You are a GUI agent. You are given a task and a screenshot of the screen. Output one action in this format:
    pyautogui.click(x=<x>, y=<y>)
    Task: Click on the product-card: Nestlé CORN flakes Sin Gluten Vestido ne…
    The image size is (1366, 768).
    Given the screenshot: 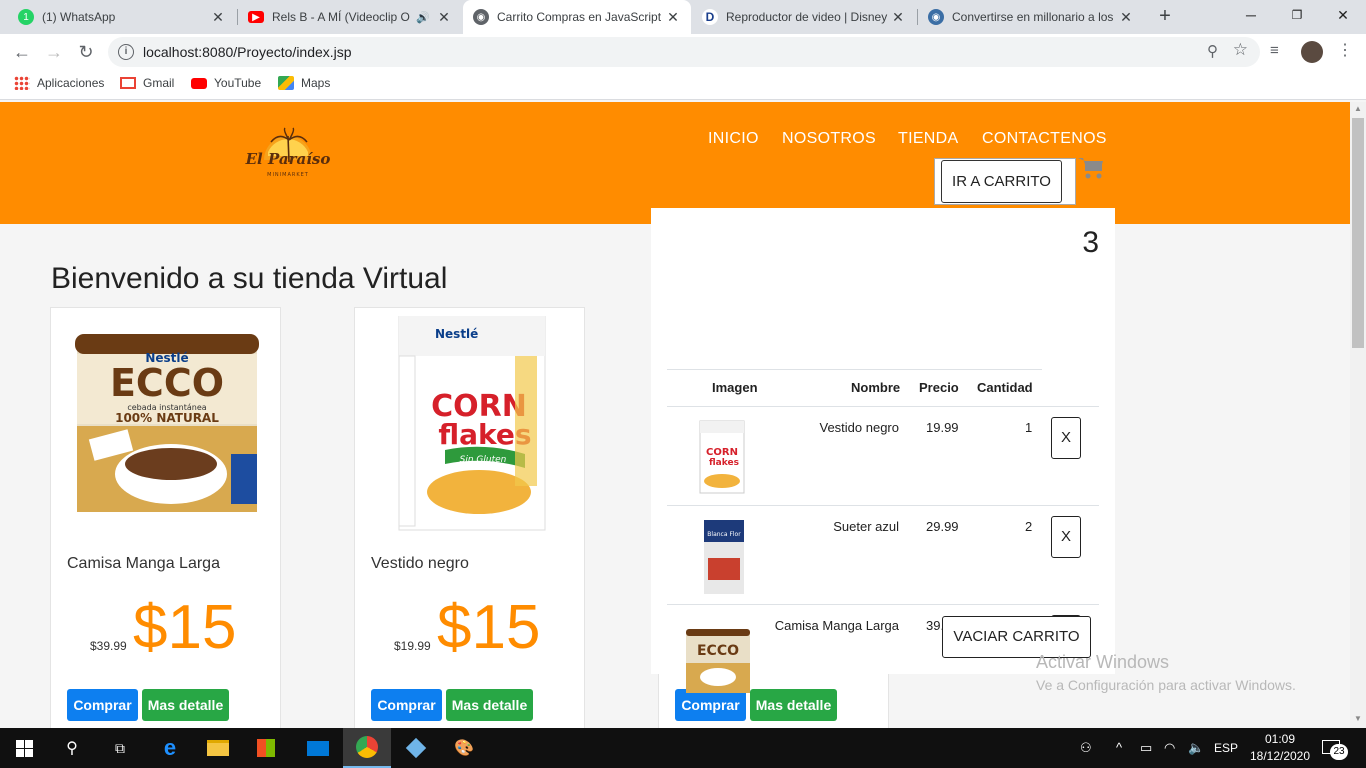 What is the action you would take?
    pyautogui.click(x=469, y=517)
    